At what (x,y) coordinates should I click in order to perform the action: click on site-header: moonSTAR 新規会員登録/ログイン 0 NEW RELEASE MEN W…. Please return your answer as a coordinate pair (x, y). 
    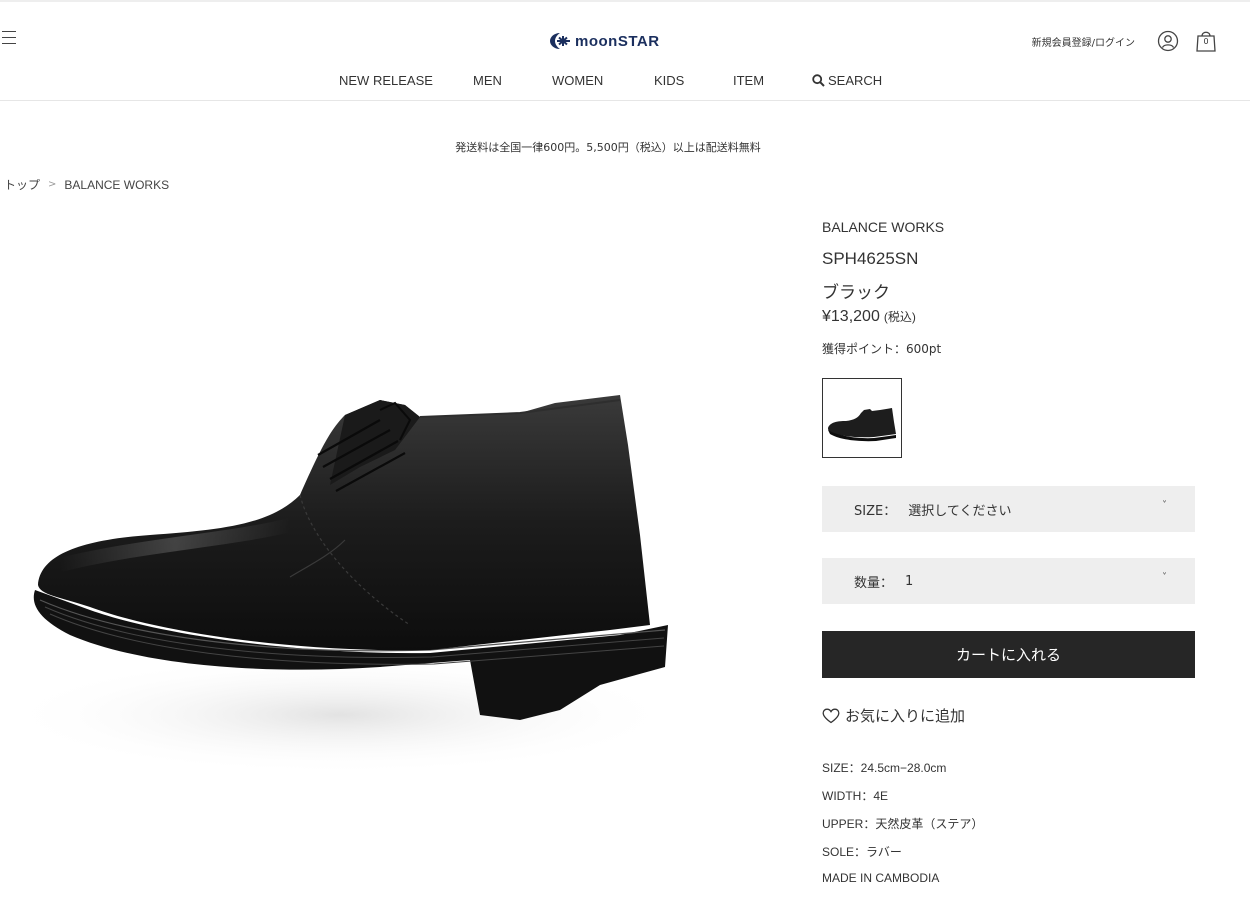
    Looking at the image, I should click on (625, 50).